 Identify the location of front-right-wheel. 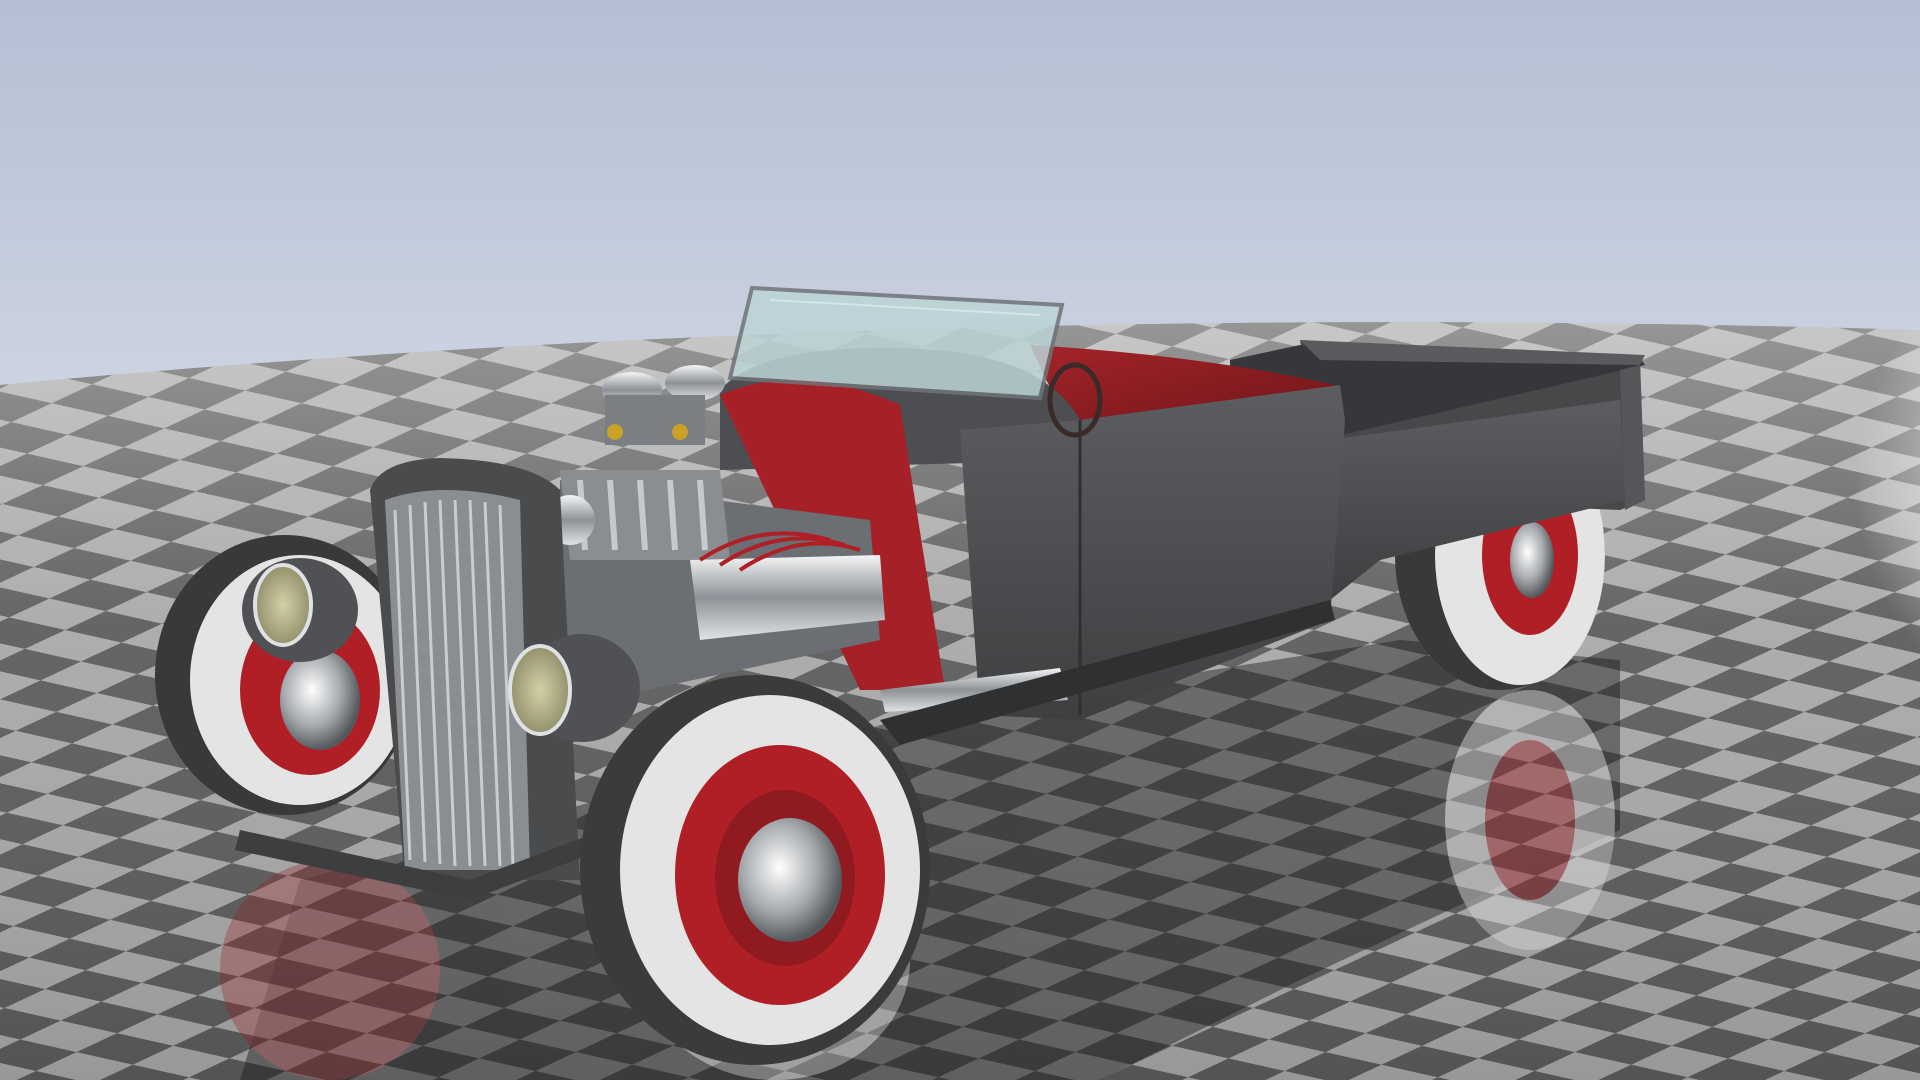
(755, 870).